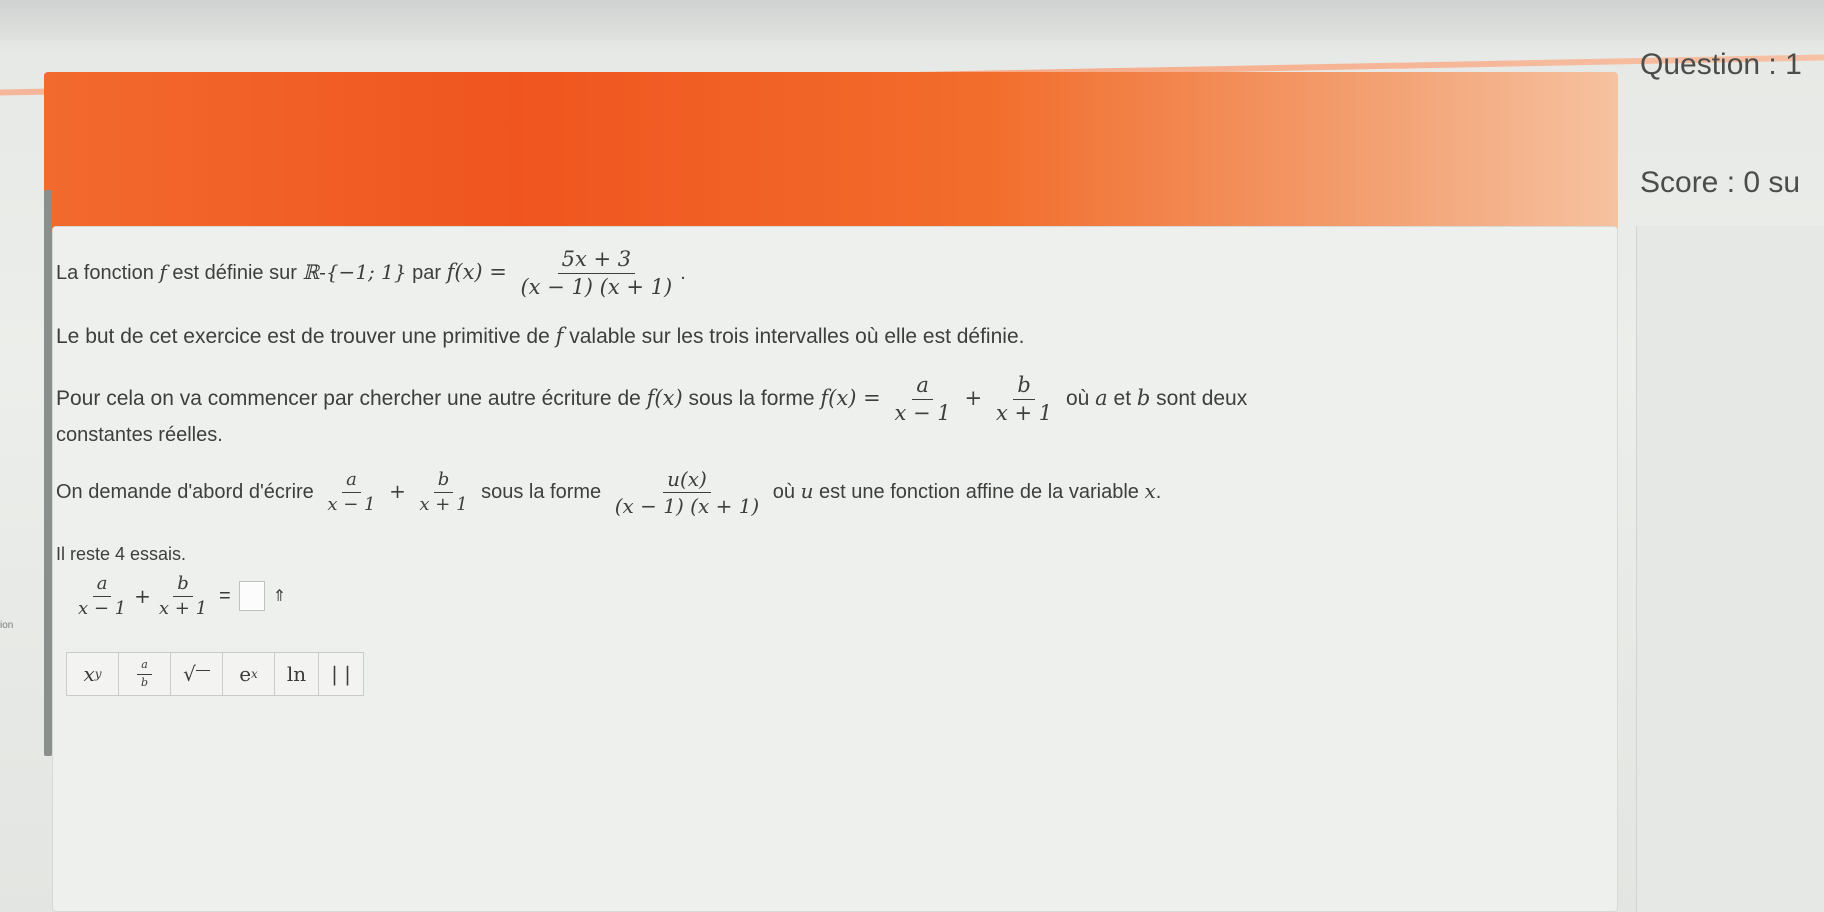 The height and width of the screenshot is (912, 1824). Describe the element at coordinates (1143, 398) in the screenshot. I see `math-b: b` at that location.